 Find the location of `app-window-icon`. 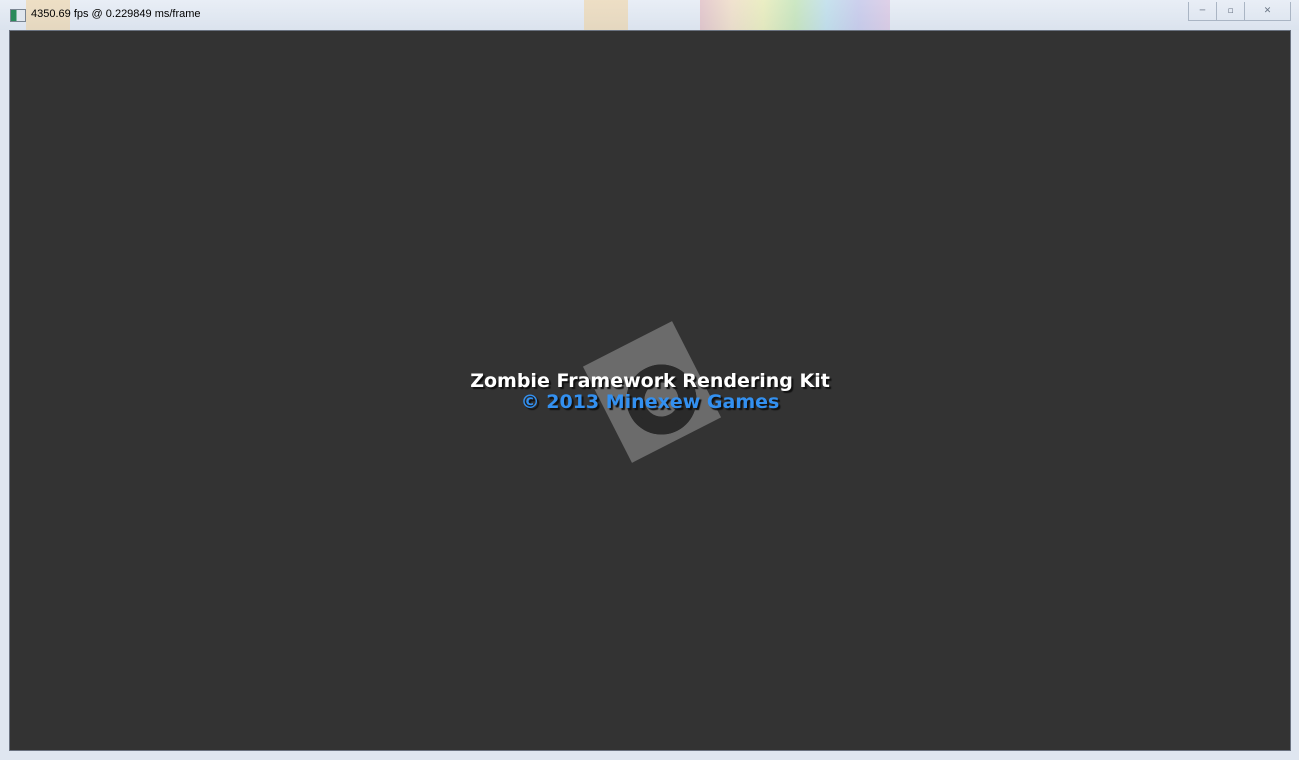

app-window-icon is located at coordinates (18, 15).